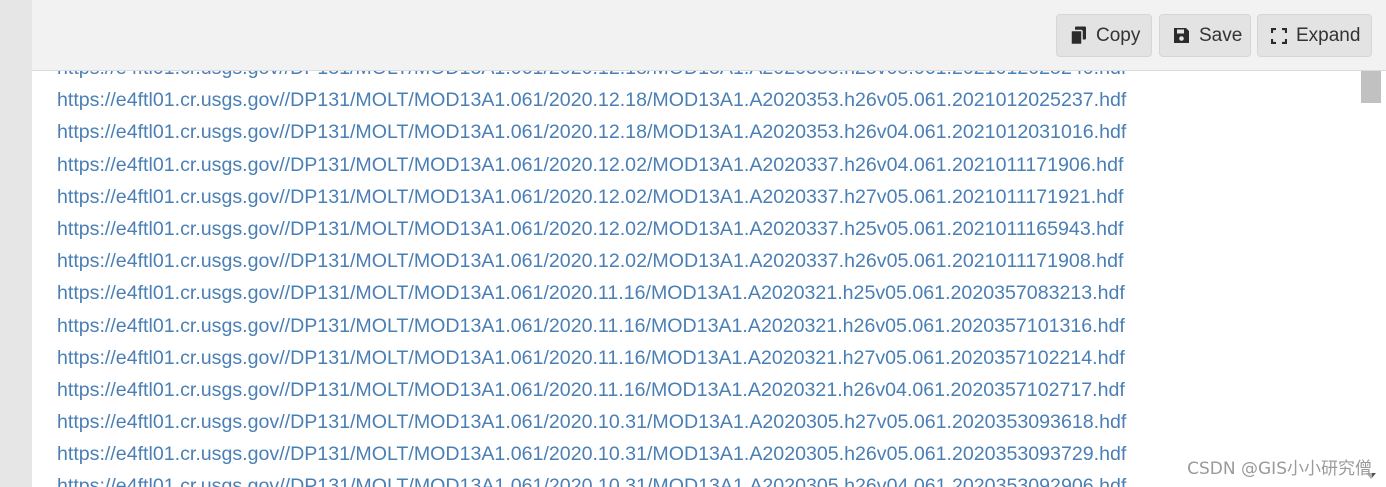 The width and height of the screenshot is (1386, 487). What do you see at coordinates (709, 35) in the screenshot?
I see `toolbar: Copy Save Expand` at bounding box center [709, 35].